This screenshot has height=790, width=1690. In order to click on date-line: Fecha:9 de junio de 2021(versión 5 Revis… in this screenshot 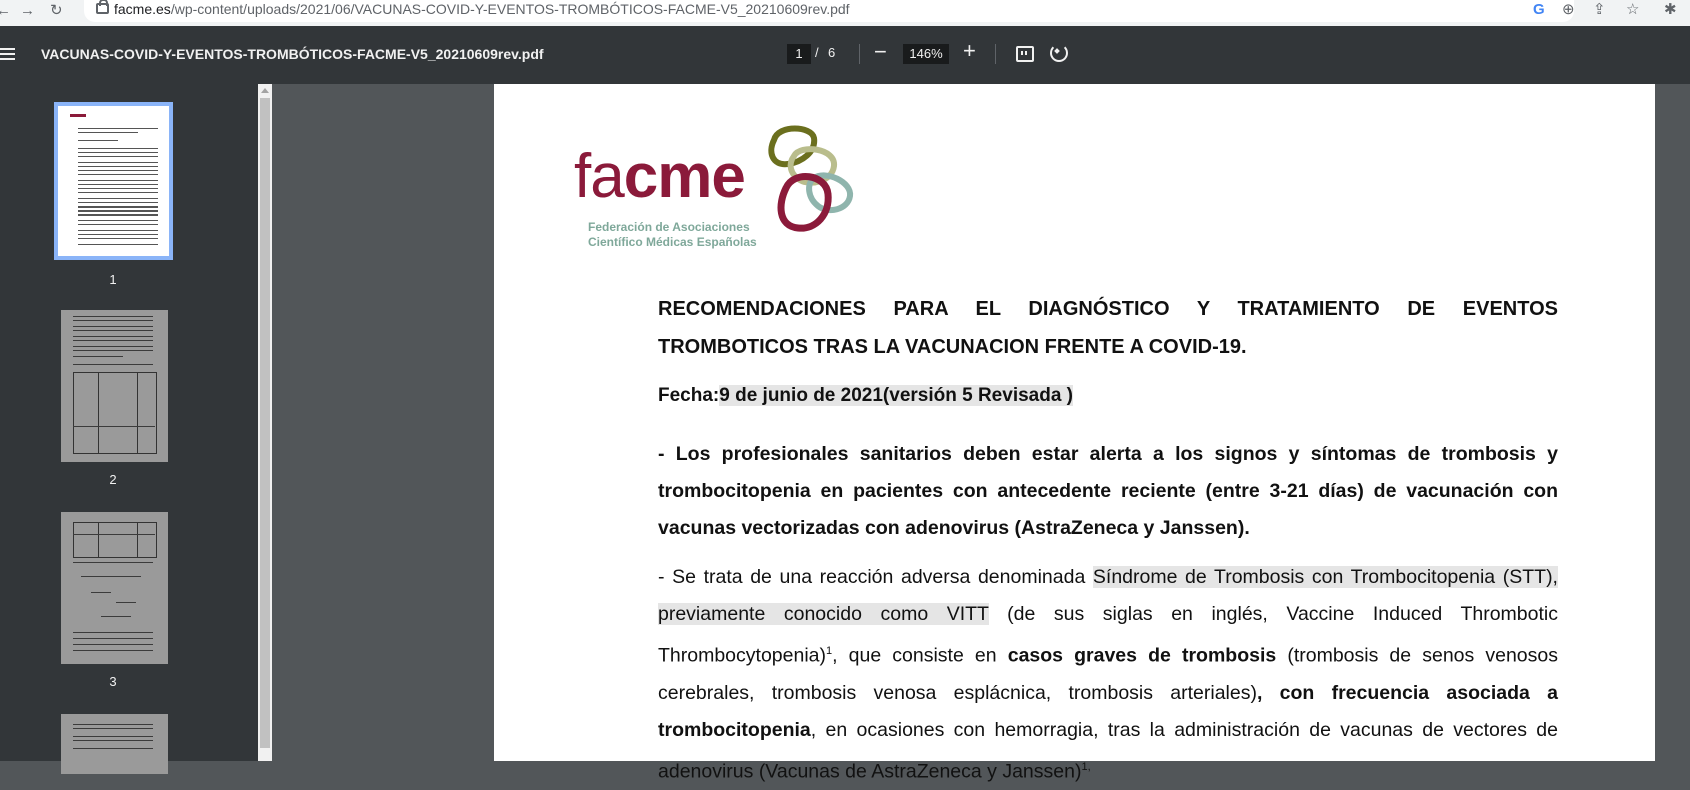, I will do `click(1108, 396)`.